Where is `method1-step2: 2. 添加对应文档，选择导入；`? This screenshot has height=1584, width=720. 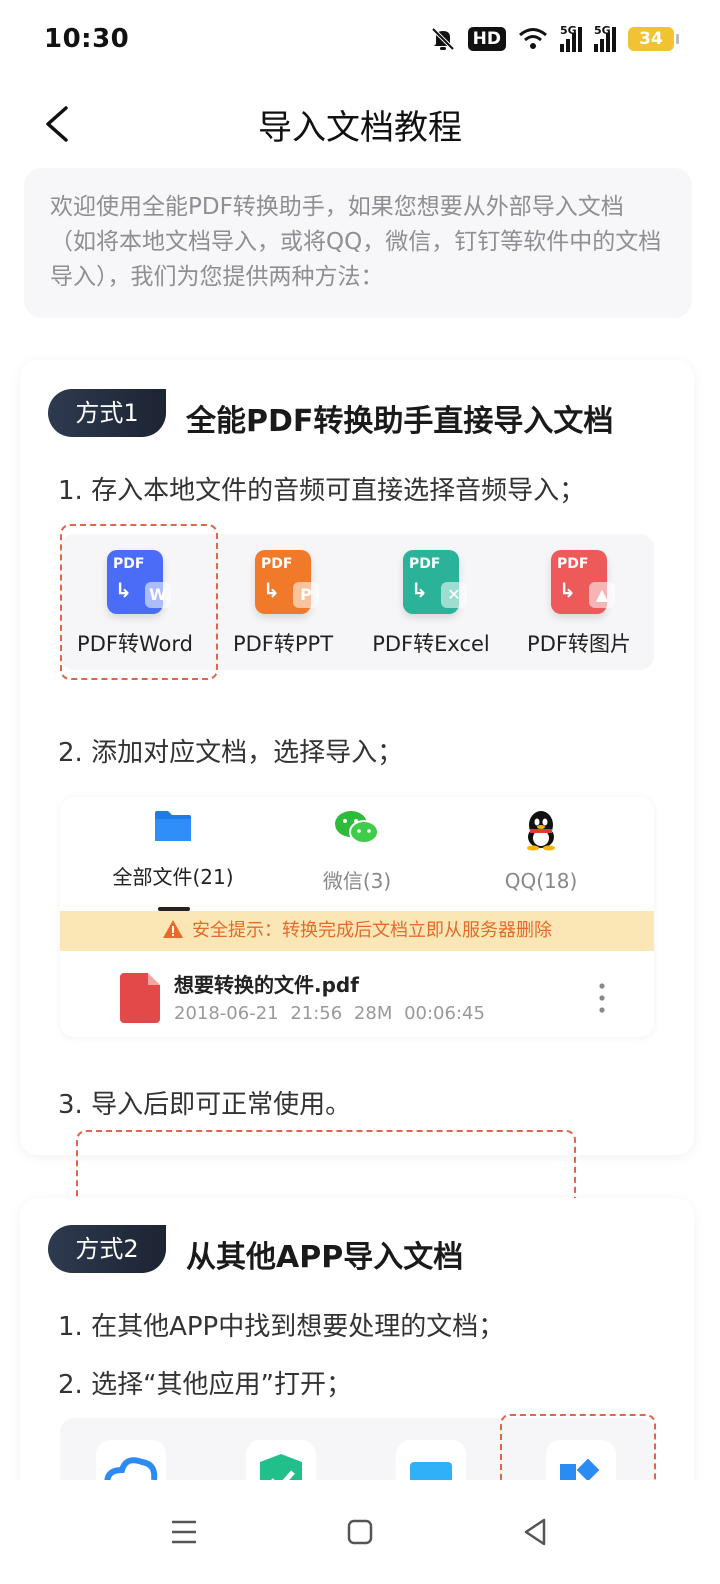
method1-step2: 2. 添加对应文档，选择导入； is located at coordinates (231, 753).